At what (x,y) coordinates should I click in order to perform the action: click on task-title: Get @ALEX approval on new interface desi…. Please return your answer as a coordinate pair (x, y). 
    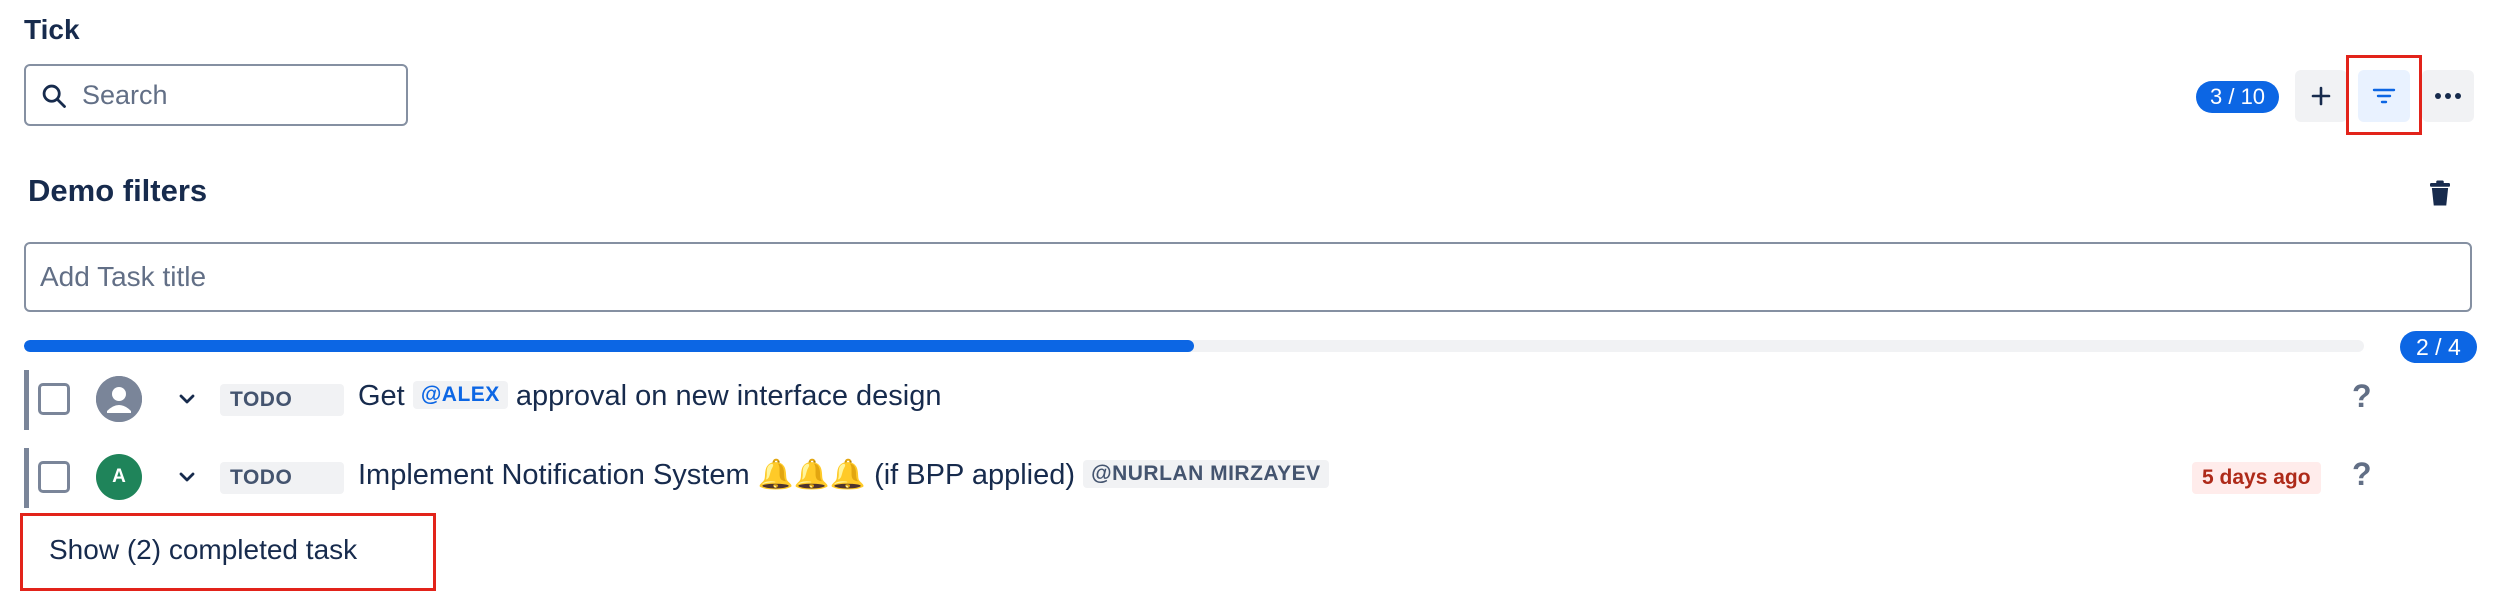
    Looking at the image, I should click on (649, 396).